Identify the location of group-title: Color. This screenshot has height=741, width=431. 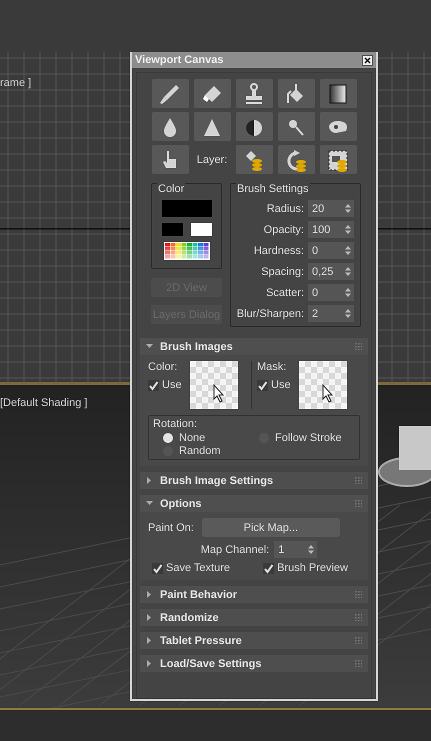
(171, 189).